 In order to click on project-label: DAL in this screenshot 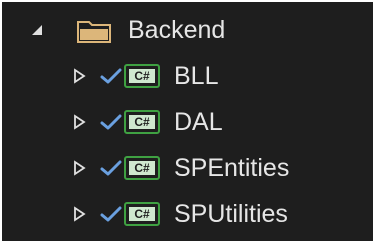, I will do `click(198, 122)`.